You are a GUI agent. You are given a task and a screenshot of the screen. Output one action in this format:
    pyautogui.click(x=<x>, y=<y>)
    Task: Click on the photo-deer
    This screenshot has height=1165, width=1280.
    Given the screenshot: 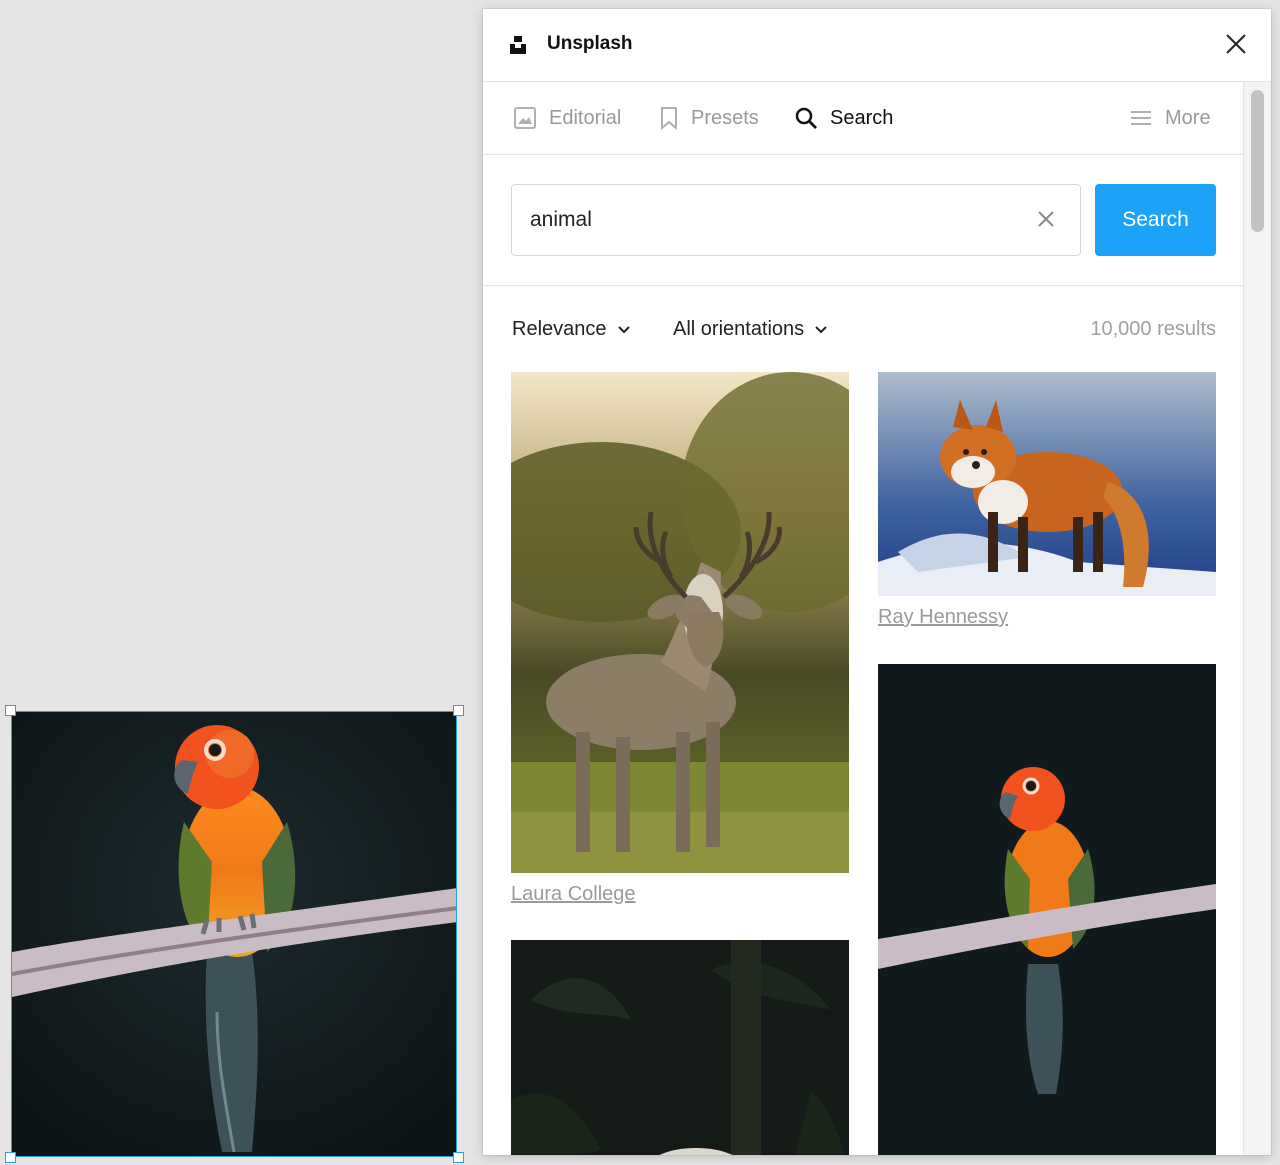 What is the action you would take?
    pyautogui.click(x=680, y=622)
    